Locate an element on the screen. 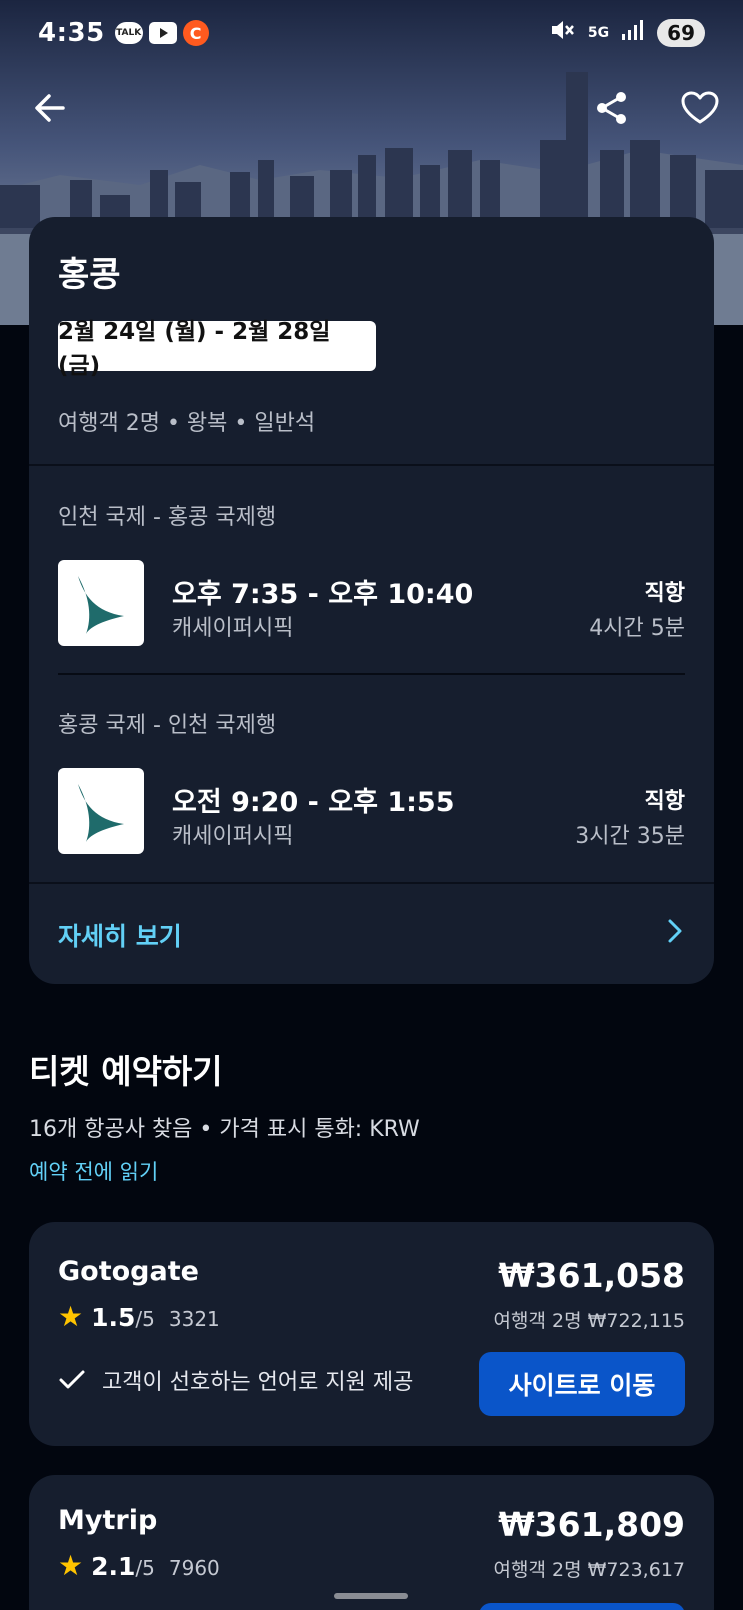  leg-duration-outbound: 4시간 5분 is located at coordinates (637, 628).